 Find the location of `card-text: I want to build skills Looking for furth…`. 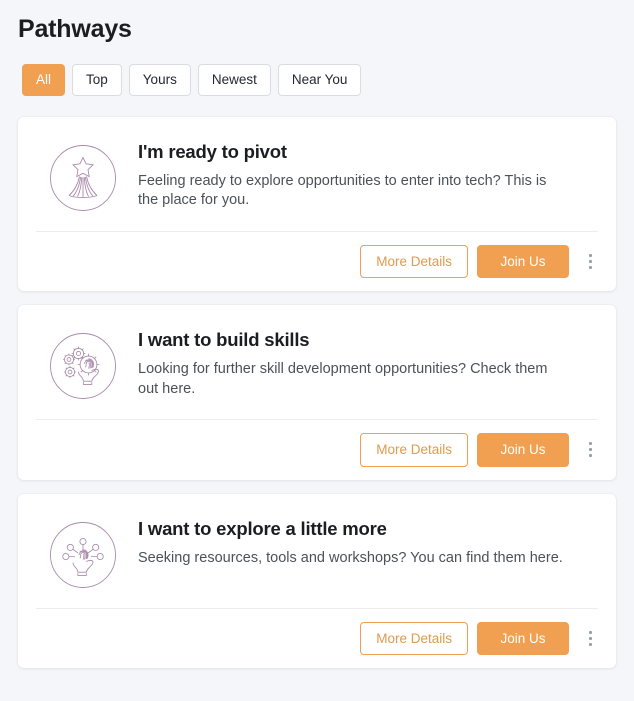

card-text: I want to build skills Looking for furth… is located at coordinates (368, 363).